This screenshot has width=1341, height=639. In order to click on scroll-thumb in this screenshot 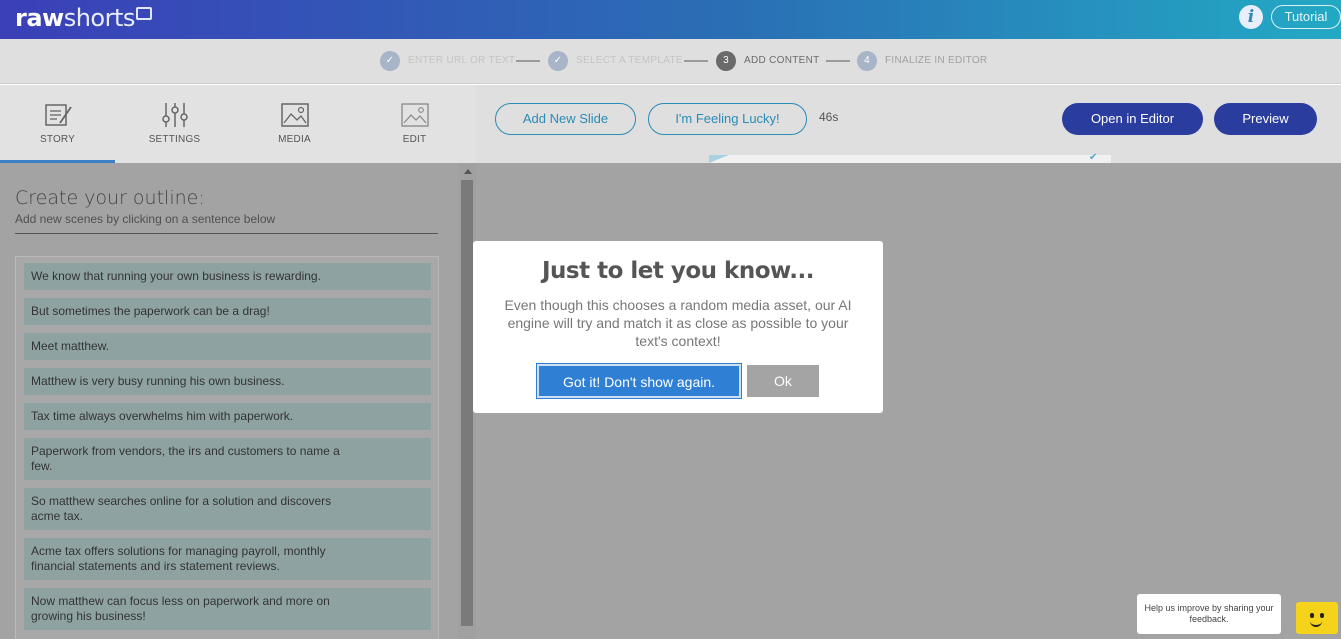, I will do `click(467, 403)`.